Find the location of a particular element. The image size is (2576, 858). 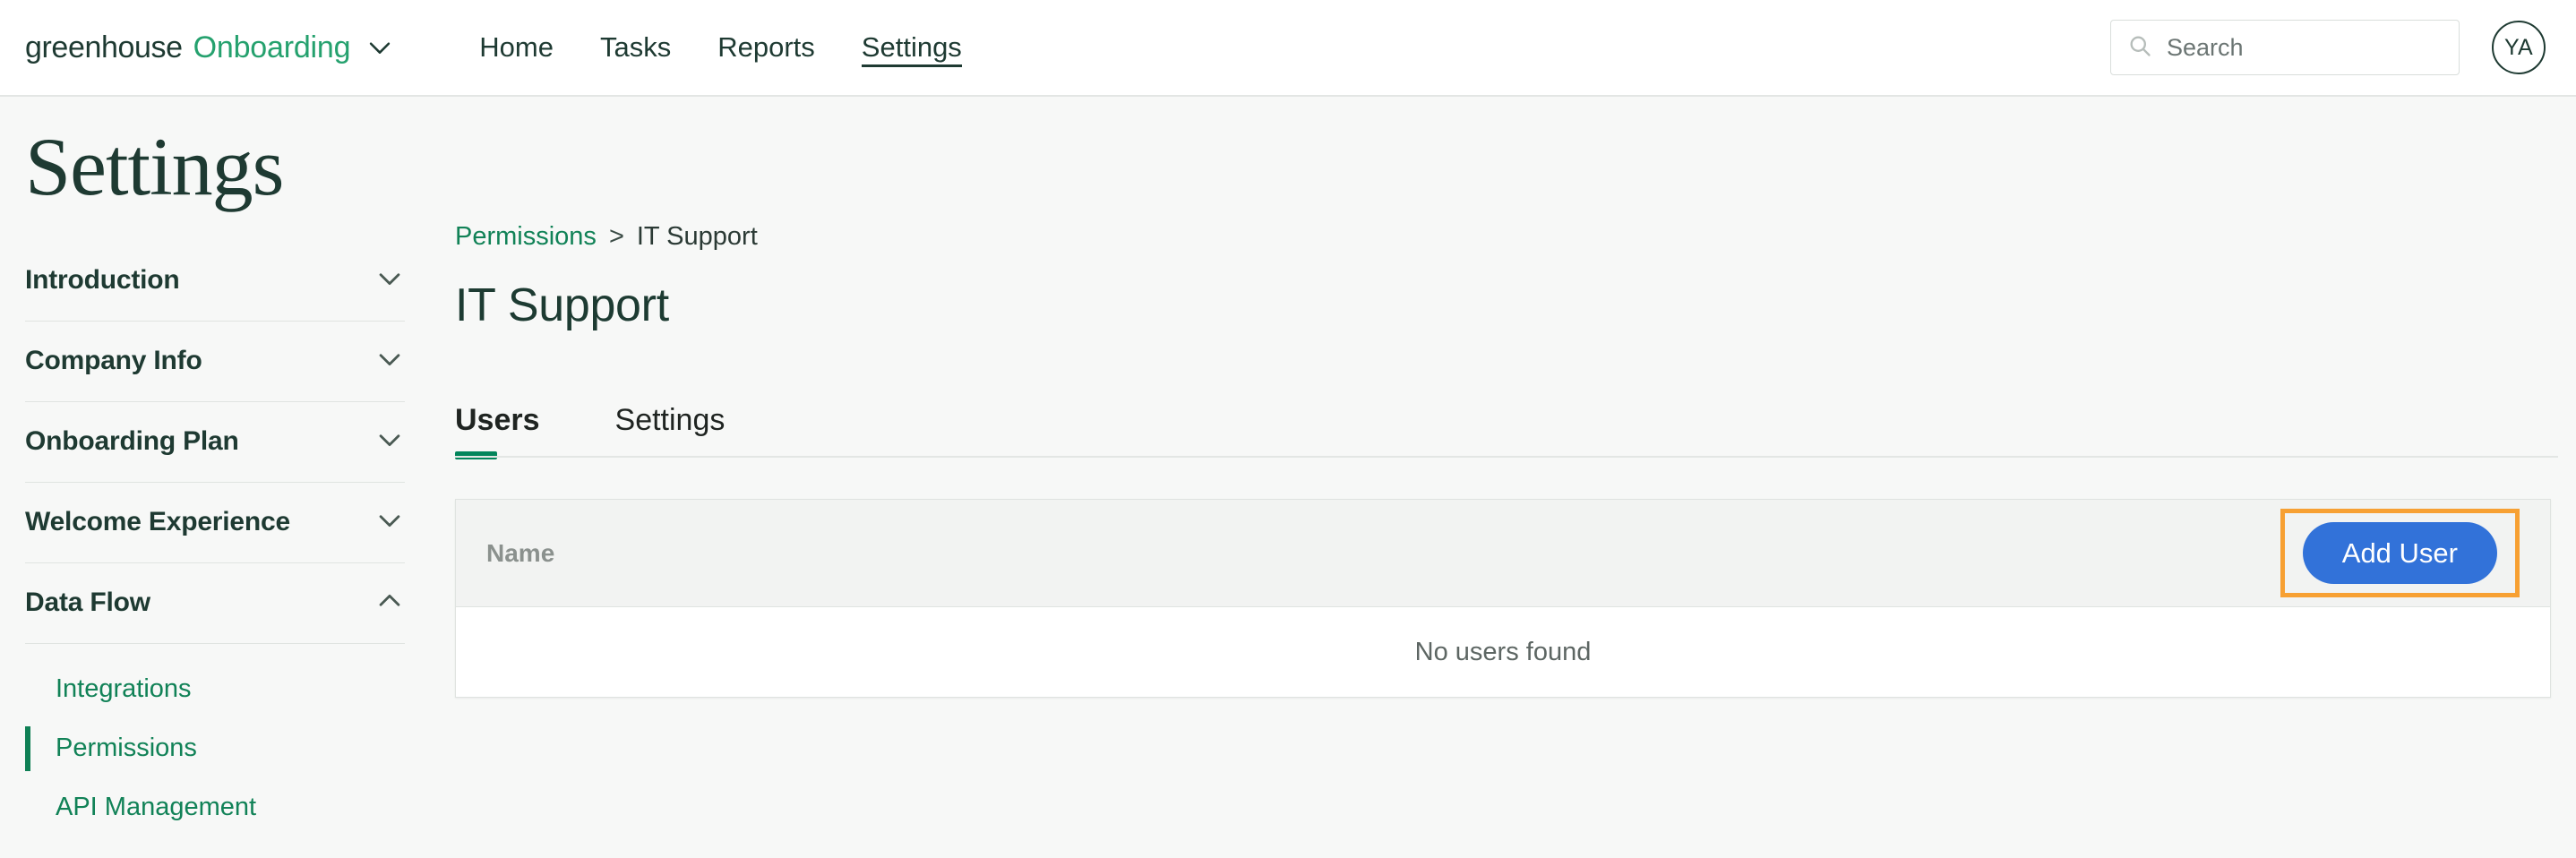

tab-settings: Settings is located at coordinates (670, 430).